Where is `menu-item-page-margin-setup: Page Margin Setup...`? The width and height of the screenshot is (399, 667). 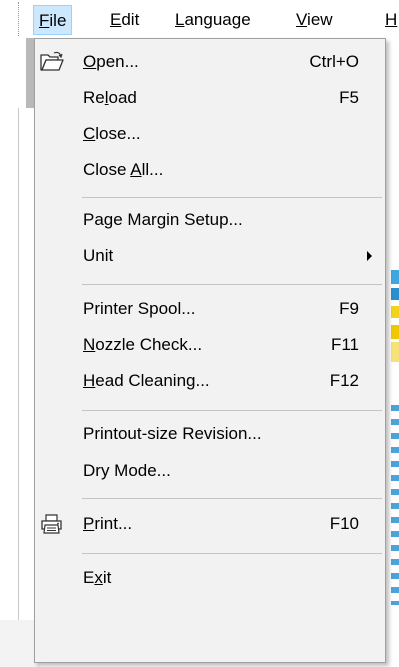
menu-item-page-margin-setup: Page Margin Setup... is located at coordinates (210, 220).